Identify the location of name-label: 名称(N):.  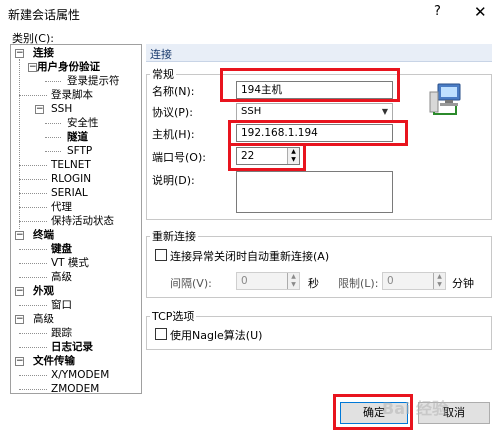
(173, 91).